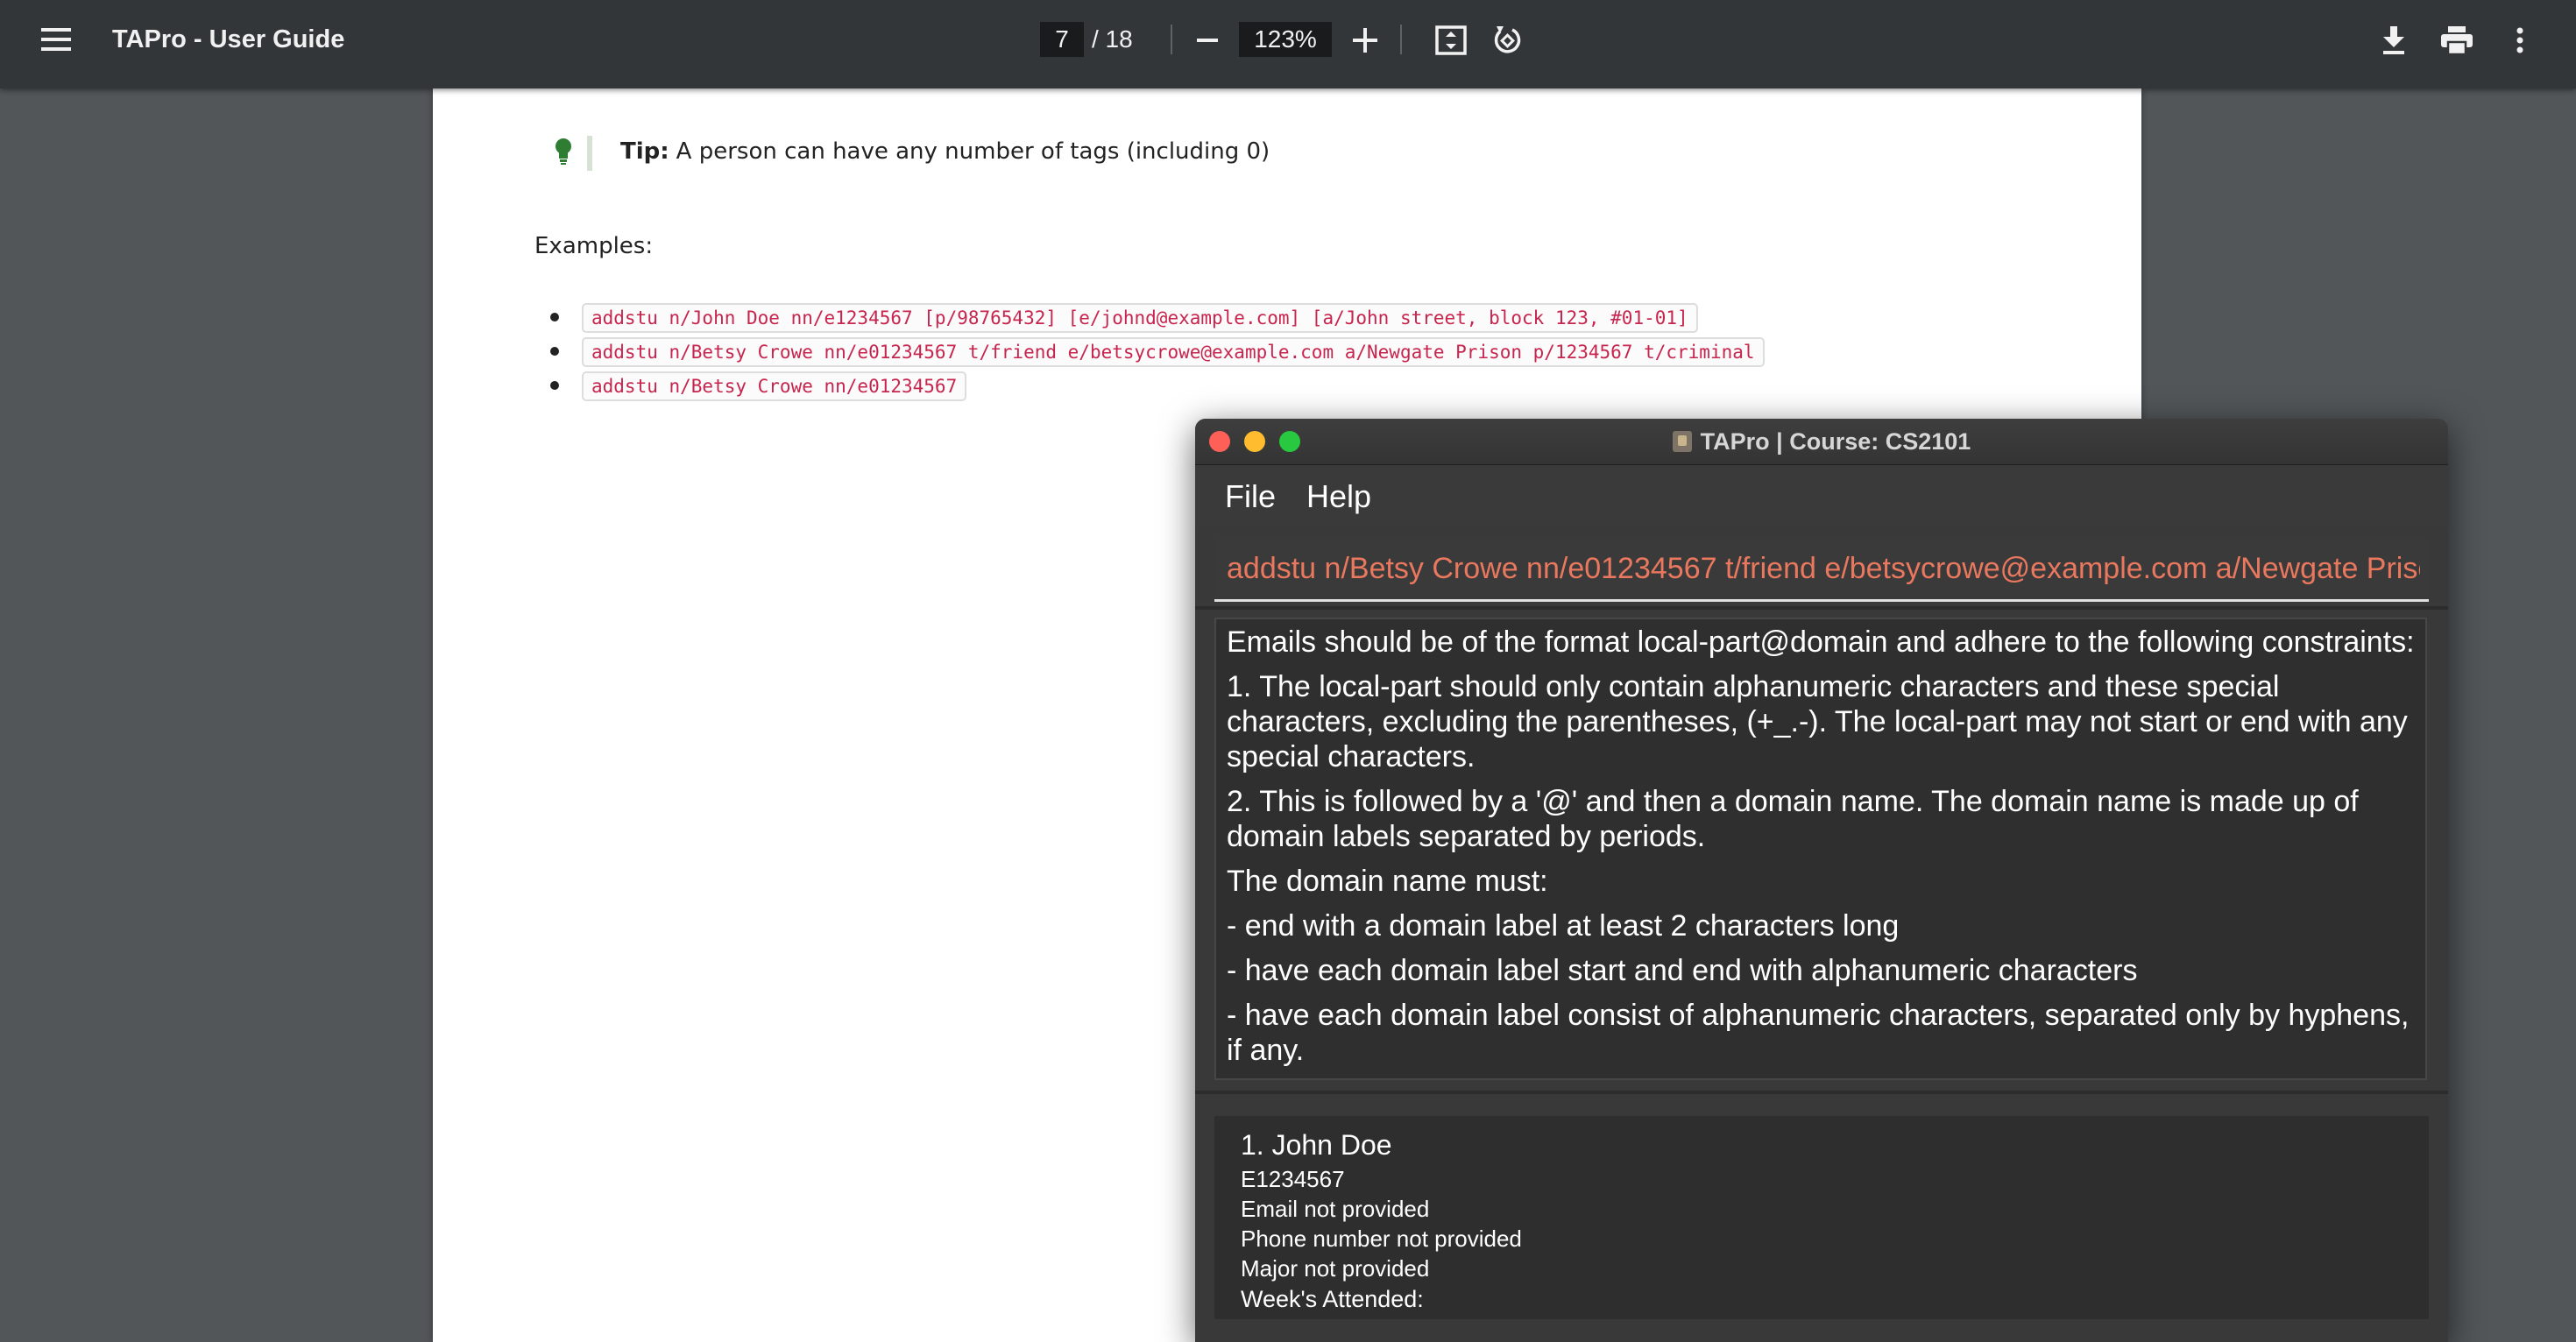 This screenshot has height=1342, width=2576. Describe the element at coordinates (1112, 39) in the screenshot. I see `page-total: / 18` at that location.